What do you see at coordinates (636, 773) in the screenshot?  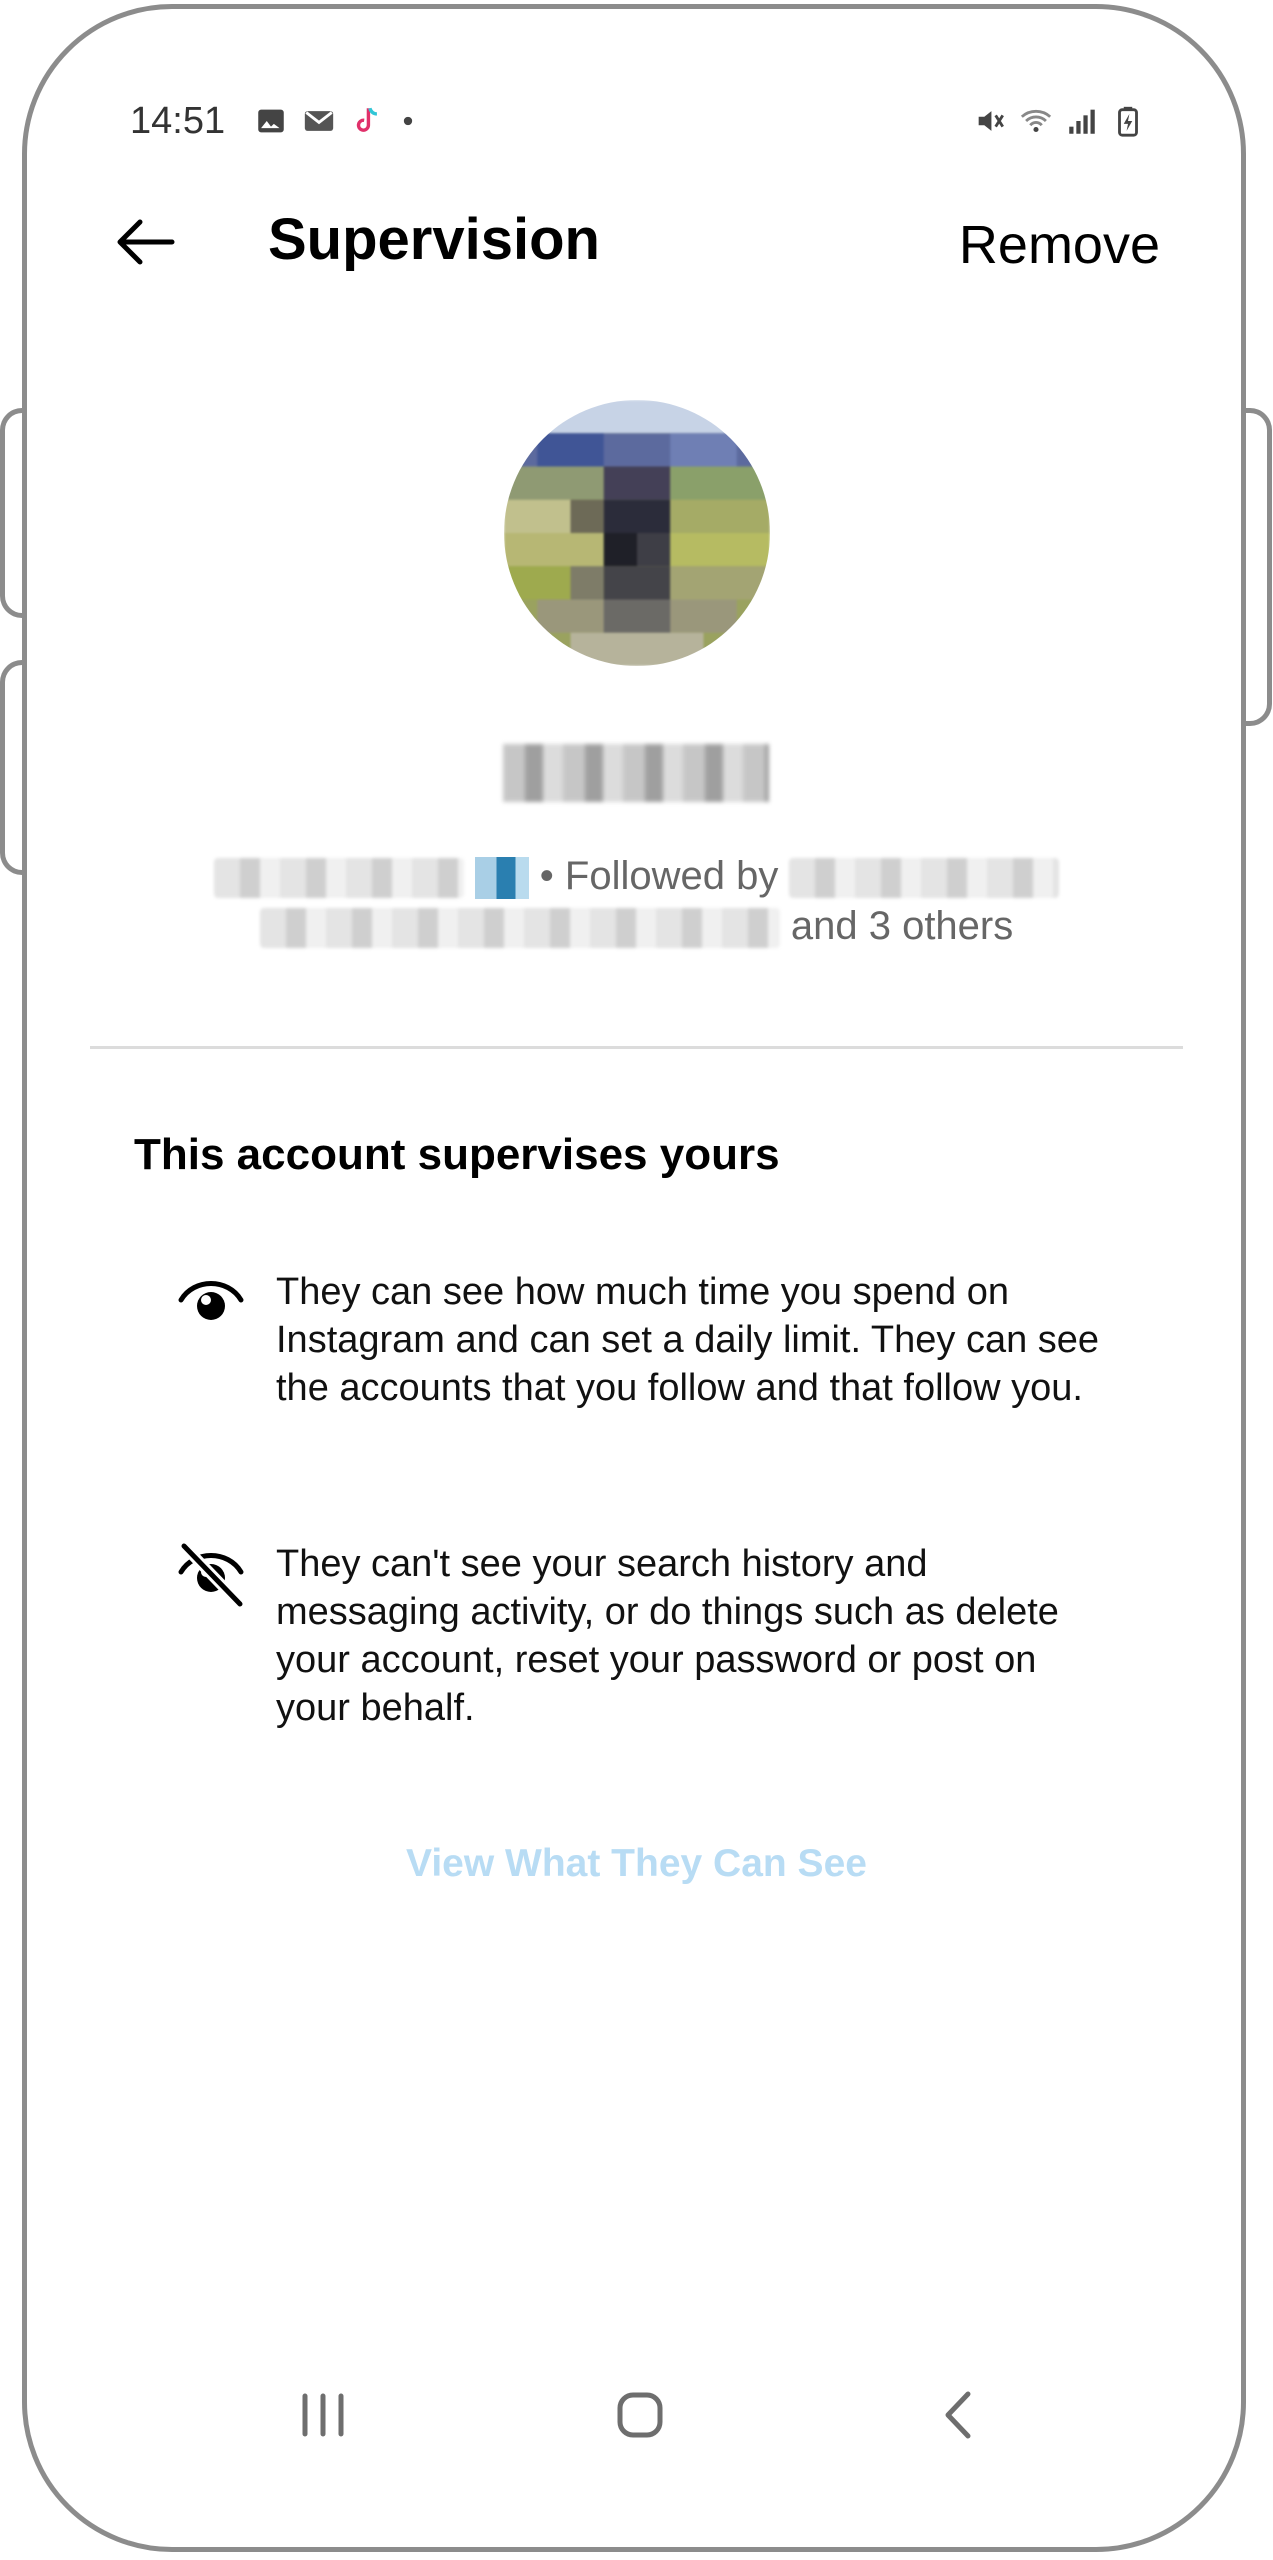 I see `username-redacted` at bounding box center [636, 773].